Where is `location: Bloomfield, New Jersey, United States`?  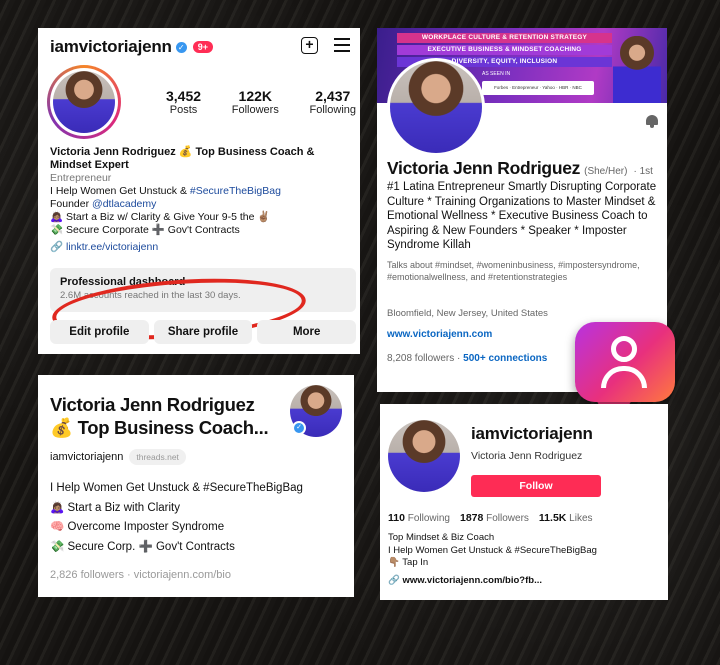
location: Bloomfield, New Jersey, United States is located at coordinates (467, 313).